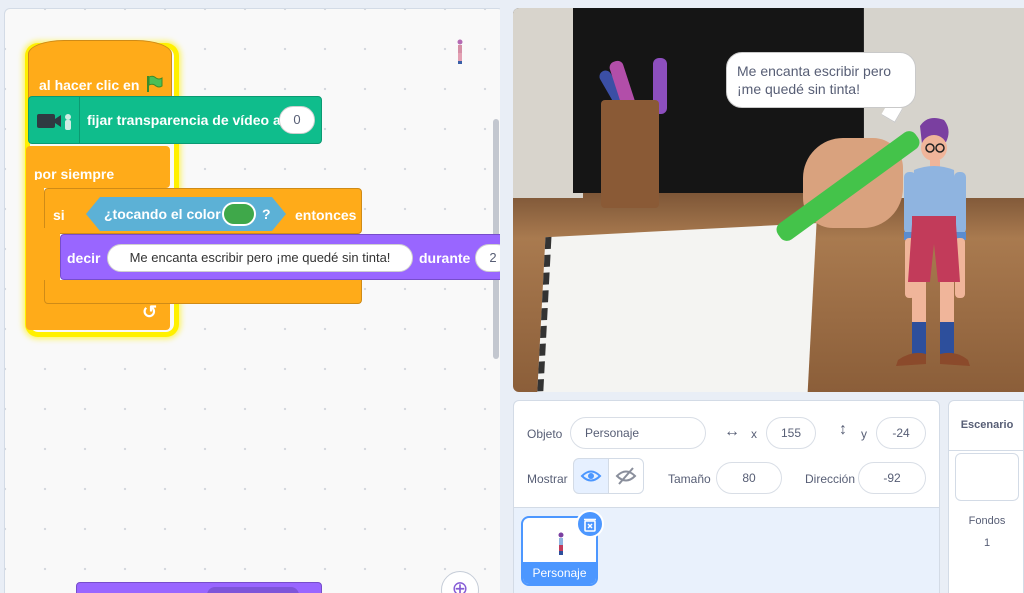 The width and height of the screenshot is (1024, 593). I want to click on touching-color-block: ¿tocando el color ?, so click(186, 214).